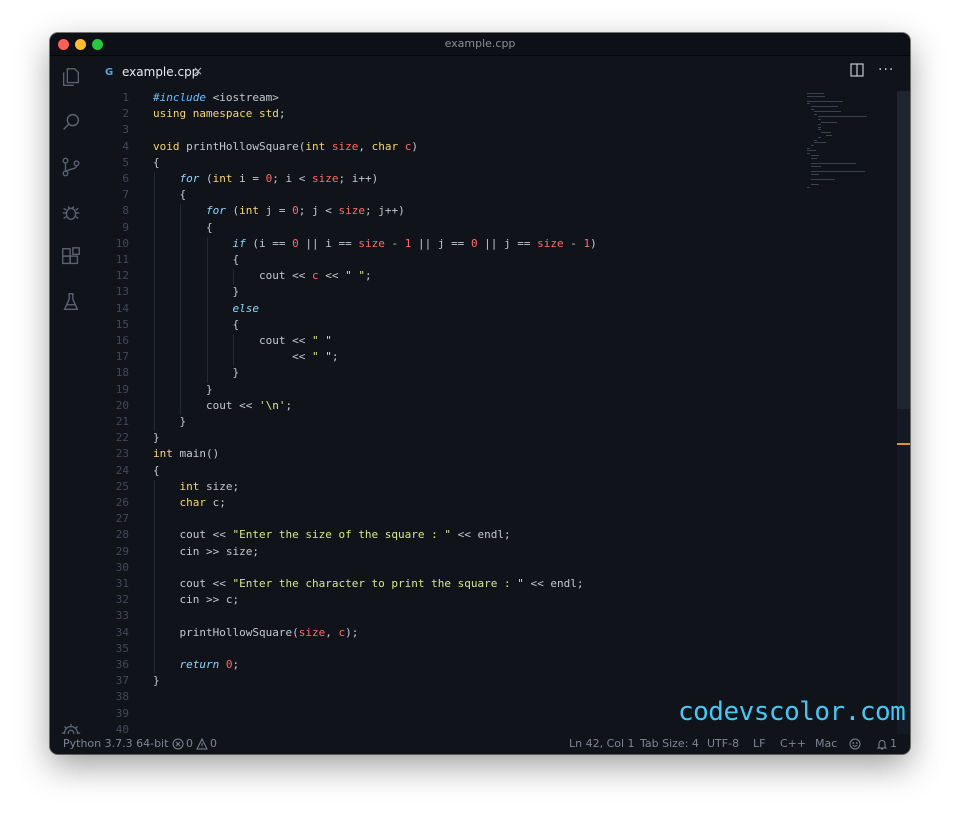 This screenshot has height=820, width=960. I want to click on code-line: #include <iostream>, so click(216, 97).